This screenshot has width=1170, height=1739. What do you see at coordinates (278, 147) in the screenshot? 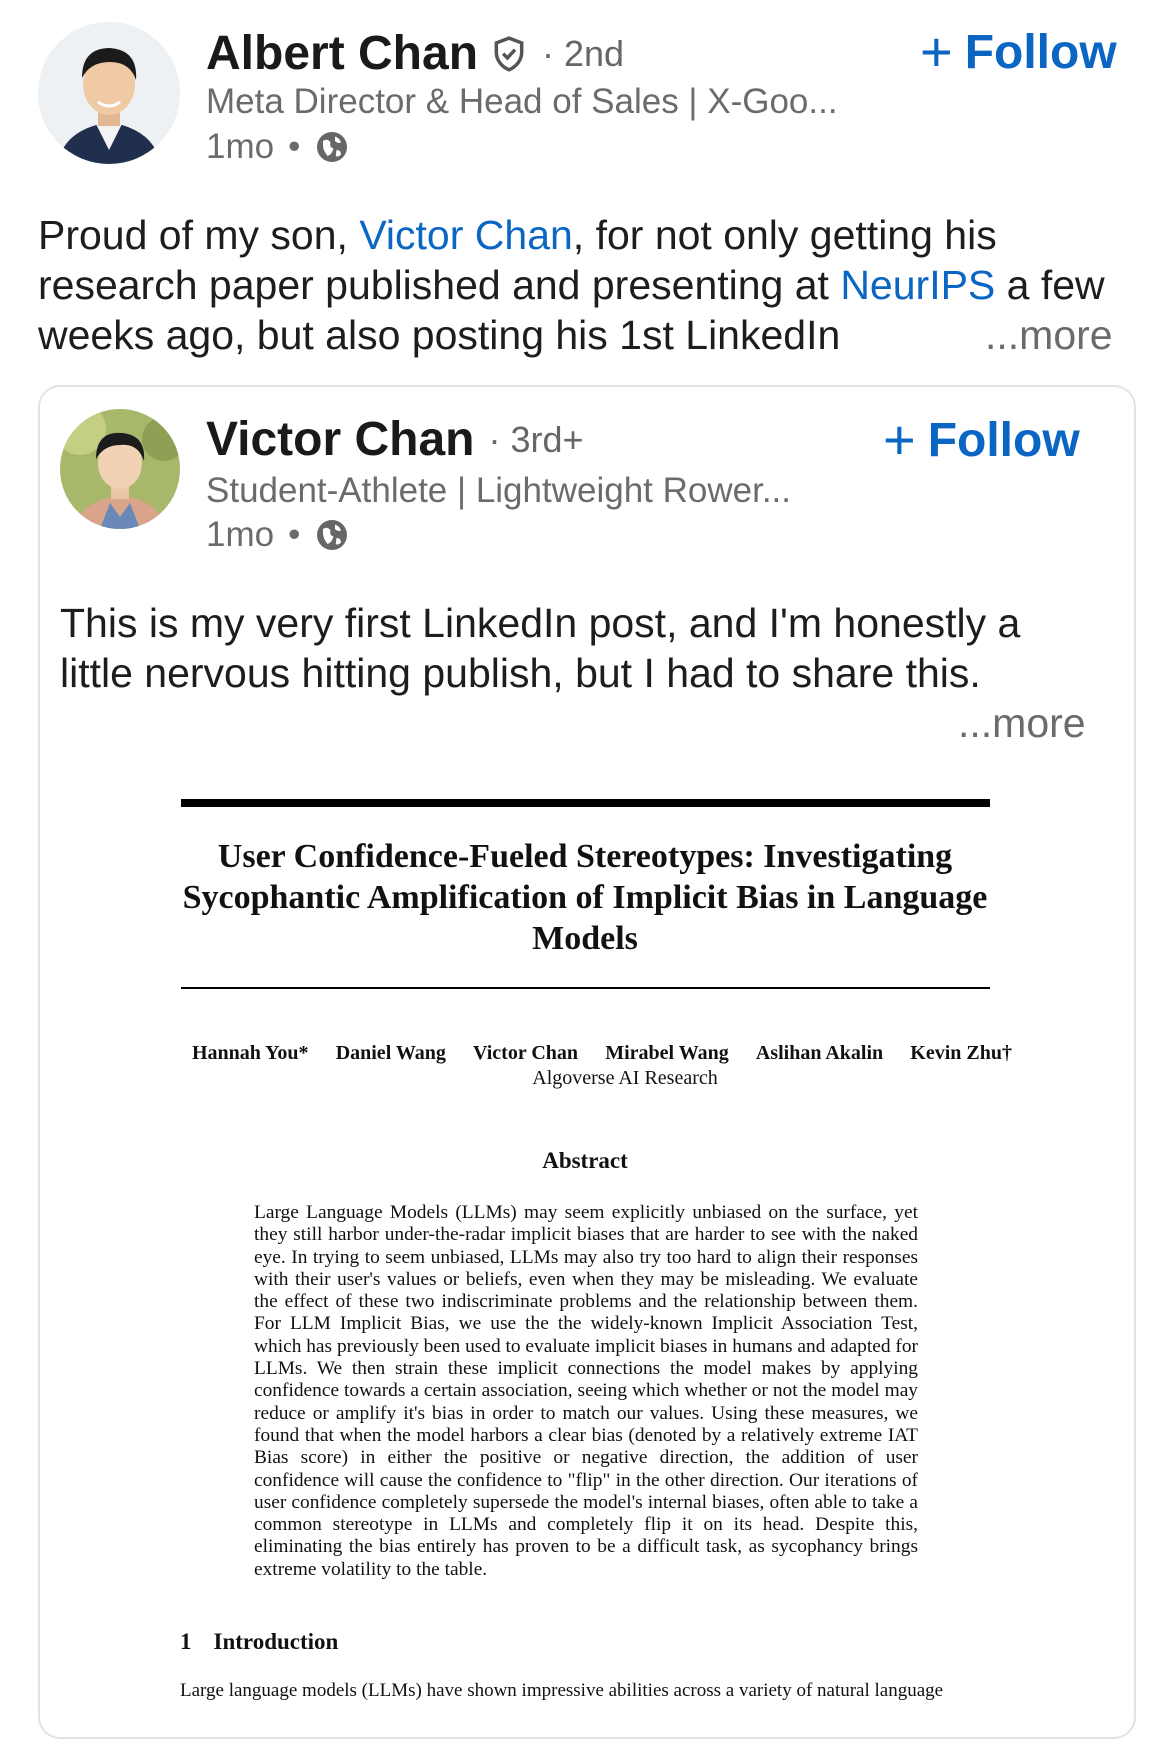
I see `post-meta: 1mo •` at bounding box center [278, 147].